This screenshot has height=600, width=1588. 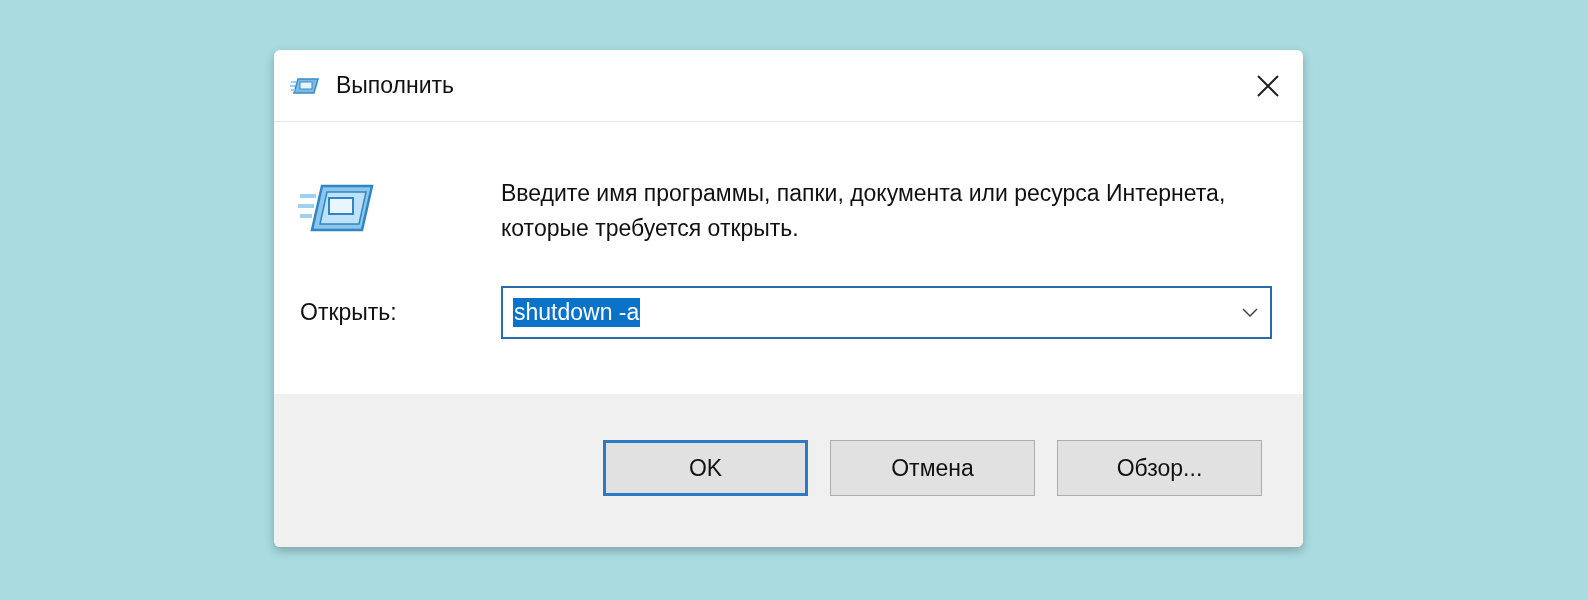 What do you see at coordinates (349, 312) in the screenshot?
I see `open-label: Открыть:` at bounding box center [349, 312].